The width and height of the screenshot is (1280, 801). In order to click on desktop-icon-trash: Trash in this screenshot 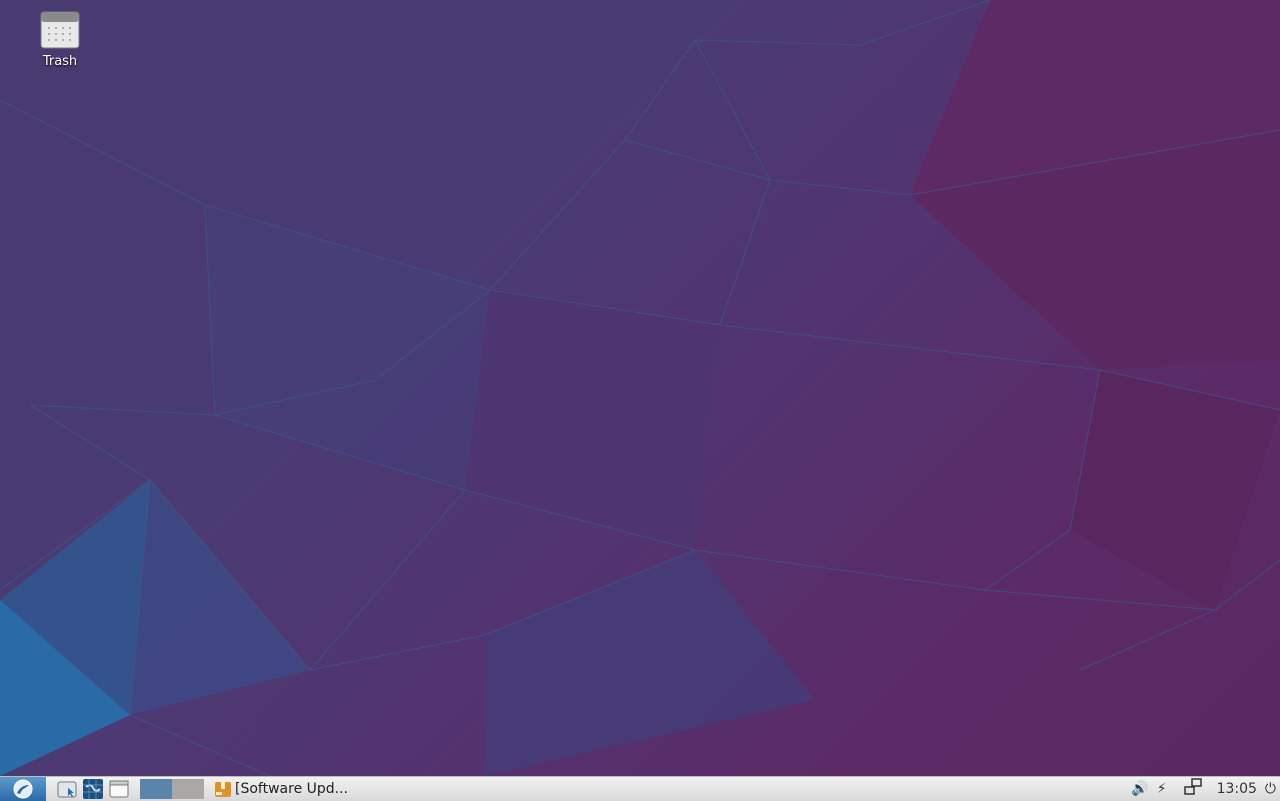, I will do `click(60, 38)`.